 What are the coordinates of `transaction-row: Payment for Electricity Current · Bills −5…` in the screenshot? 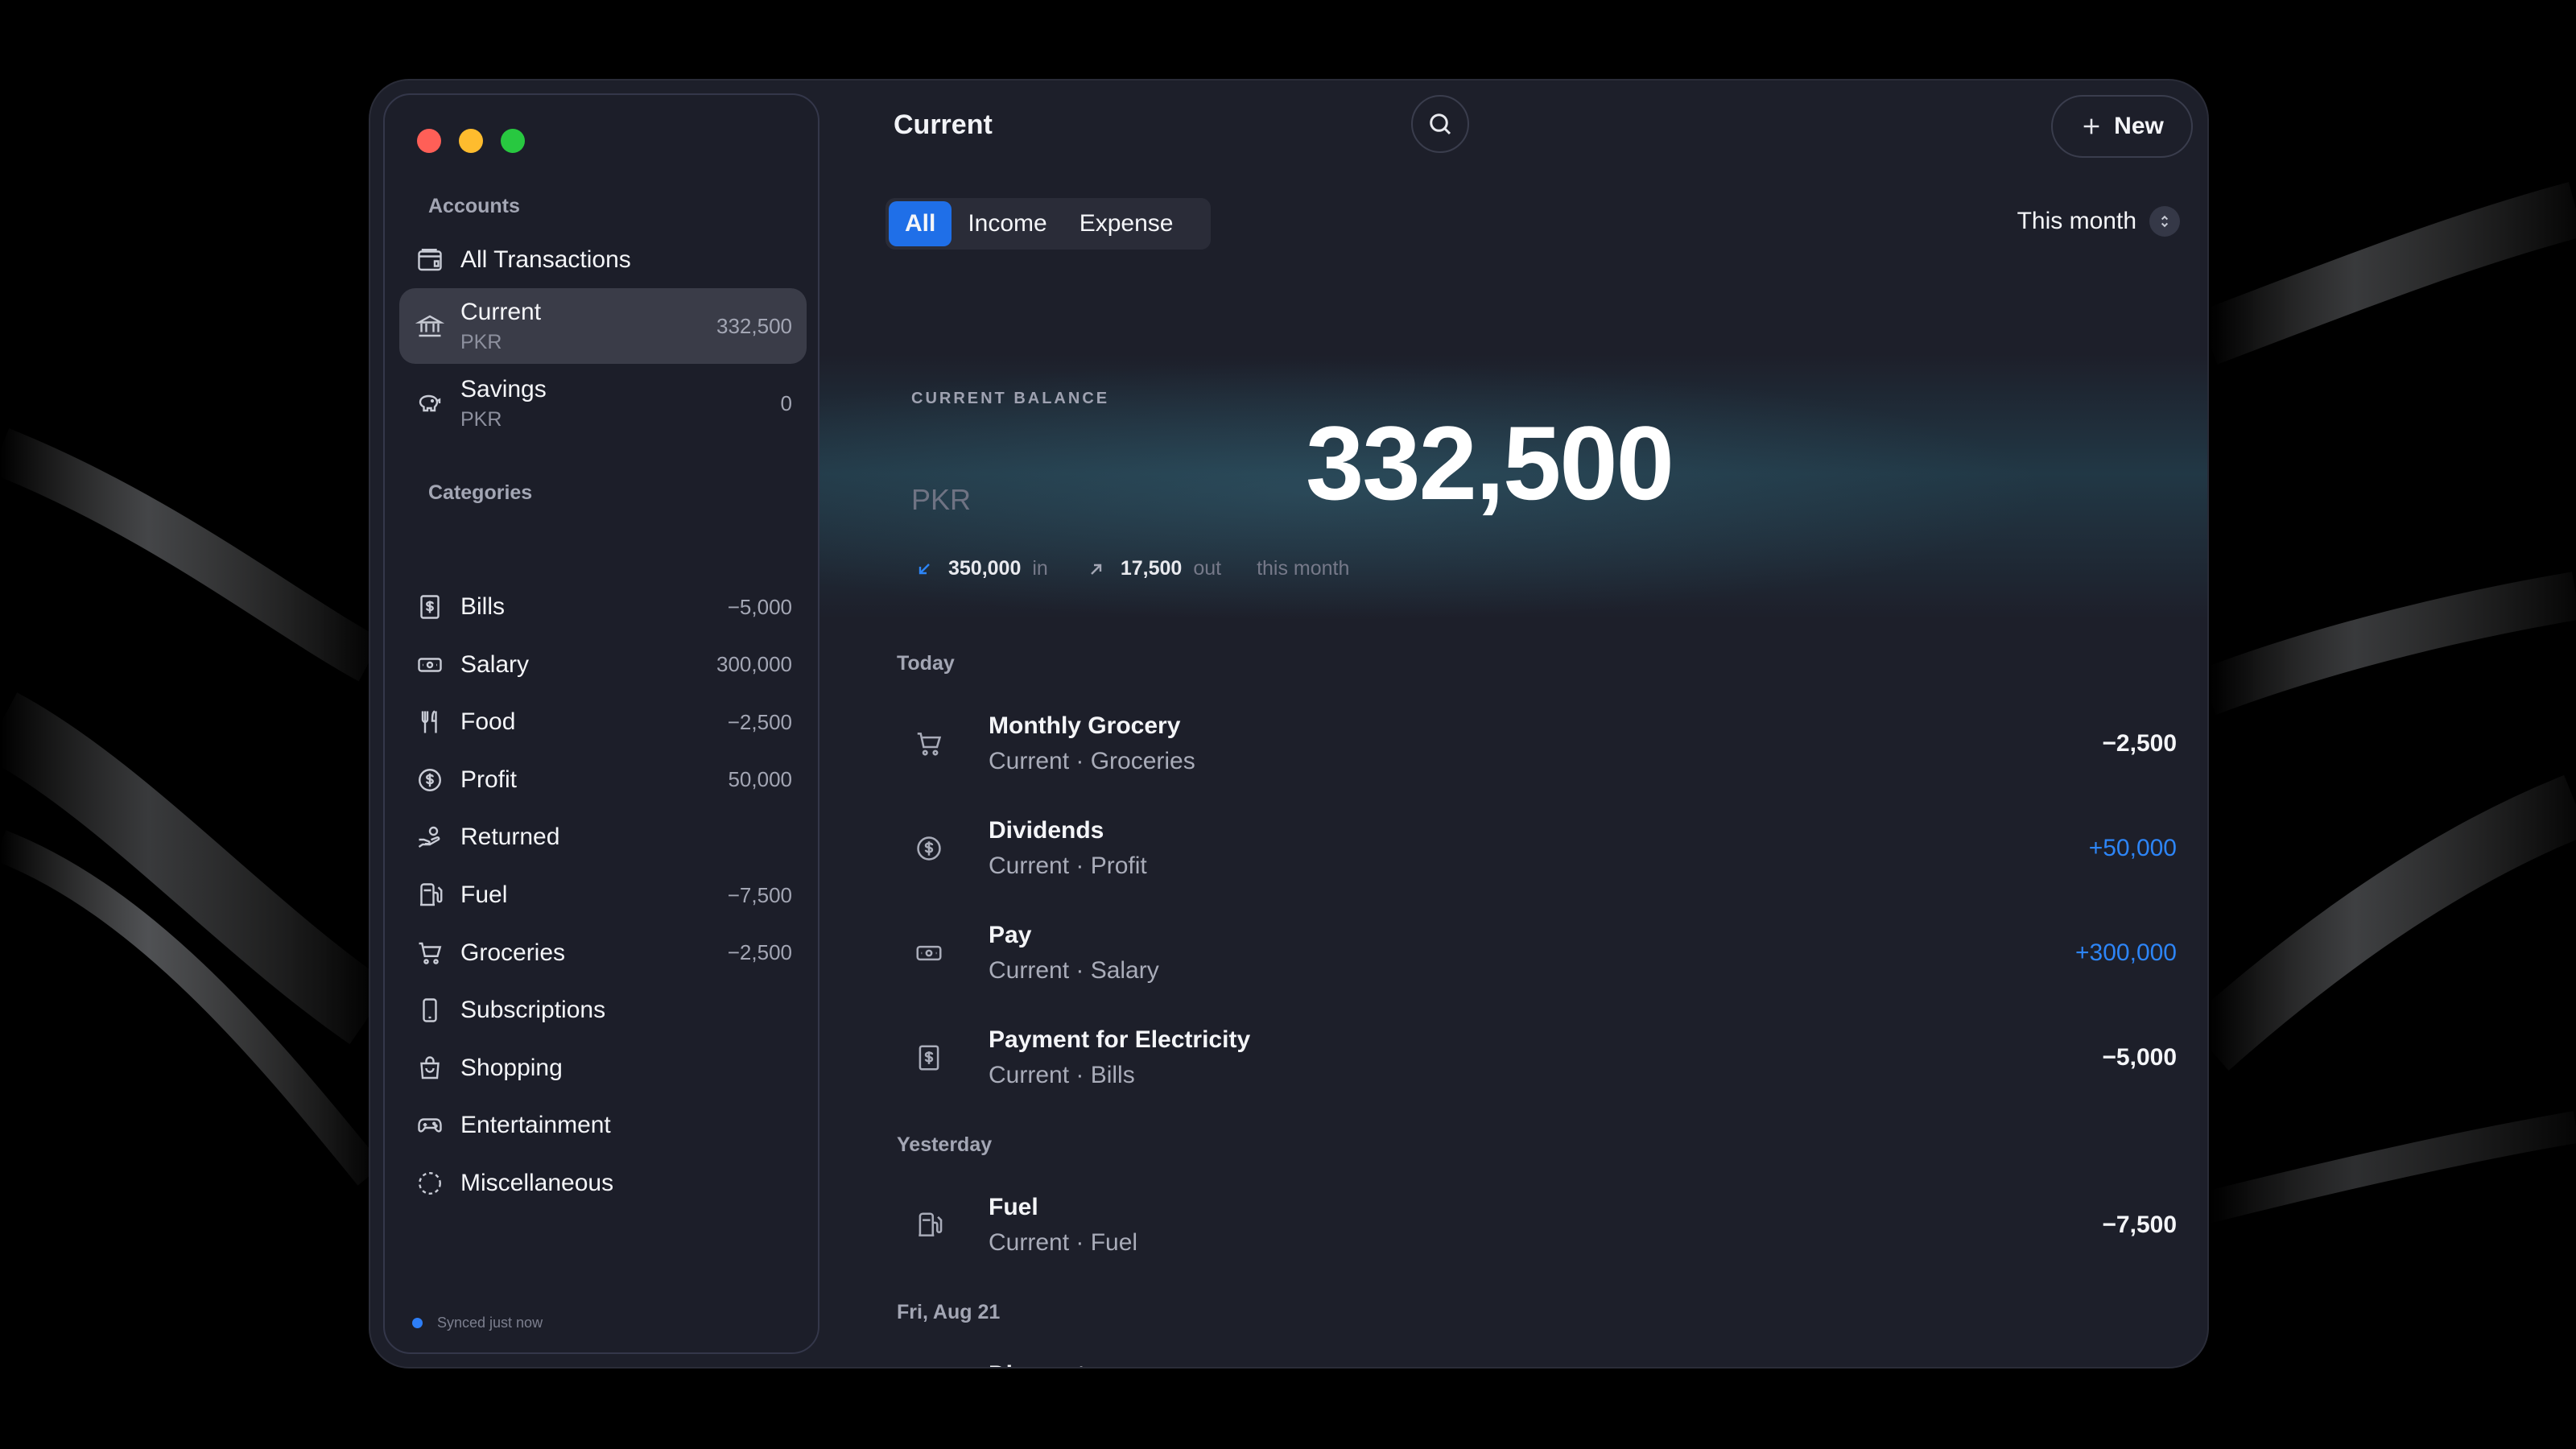 It's located at (1545, 1057).